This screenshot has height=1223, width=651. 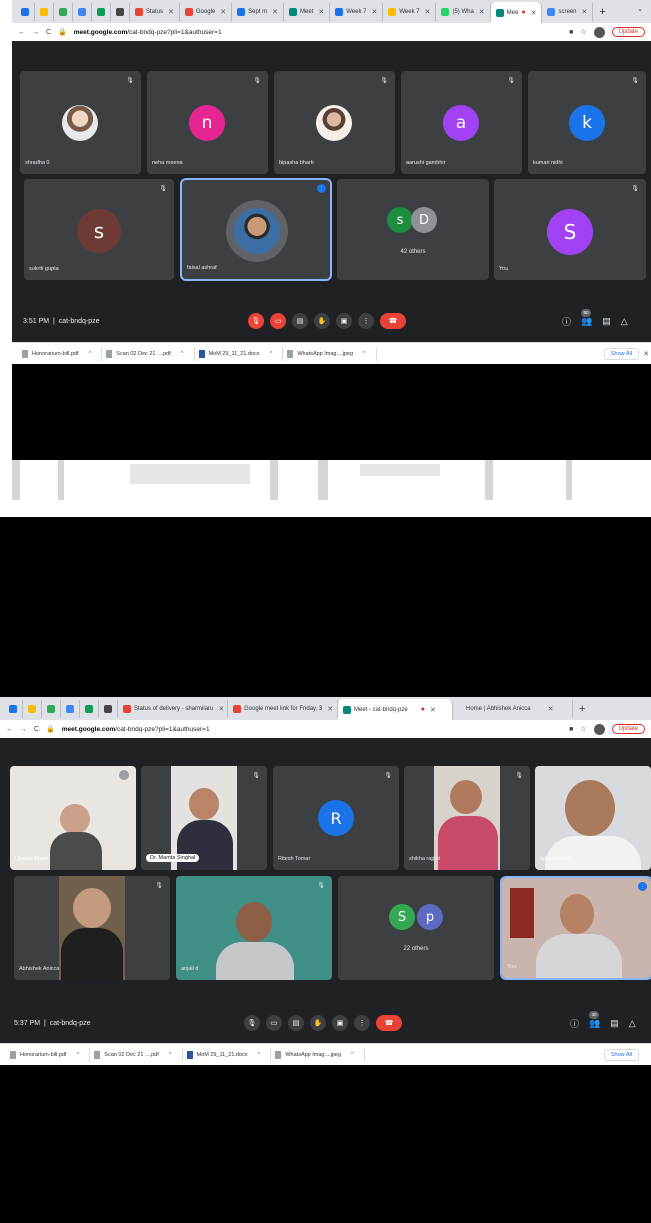 I want to click on participant-tile: 🎙︎ Abhishek Anicca, so click(x=92, y=928).